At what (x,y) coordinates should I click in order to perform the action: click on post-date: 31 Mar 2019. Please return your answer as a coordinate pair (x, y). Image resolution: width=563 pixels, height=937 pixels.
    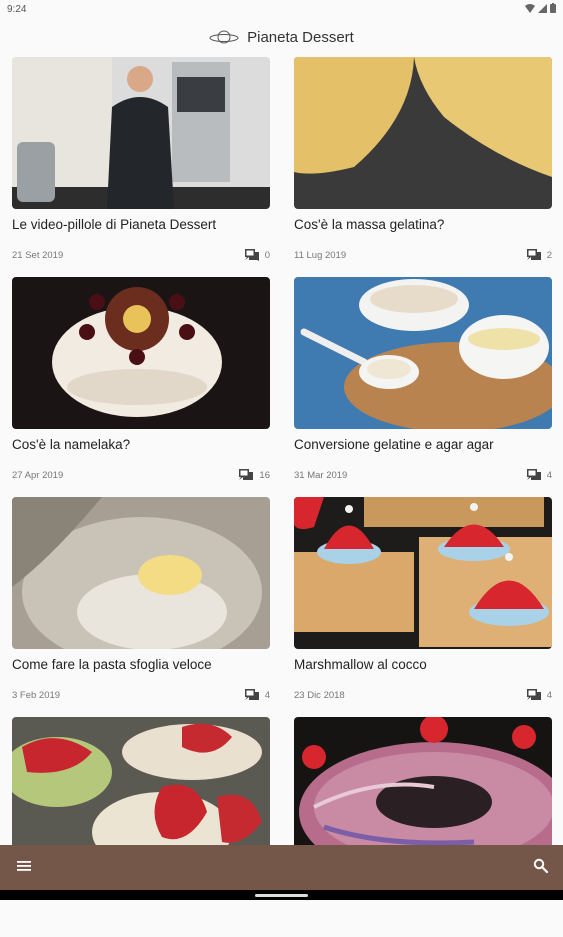
    Looking at the image, I should click on (321, 475).